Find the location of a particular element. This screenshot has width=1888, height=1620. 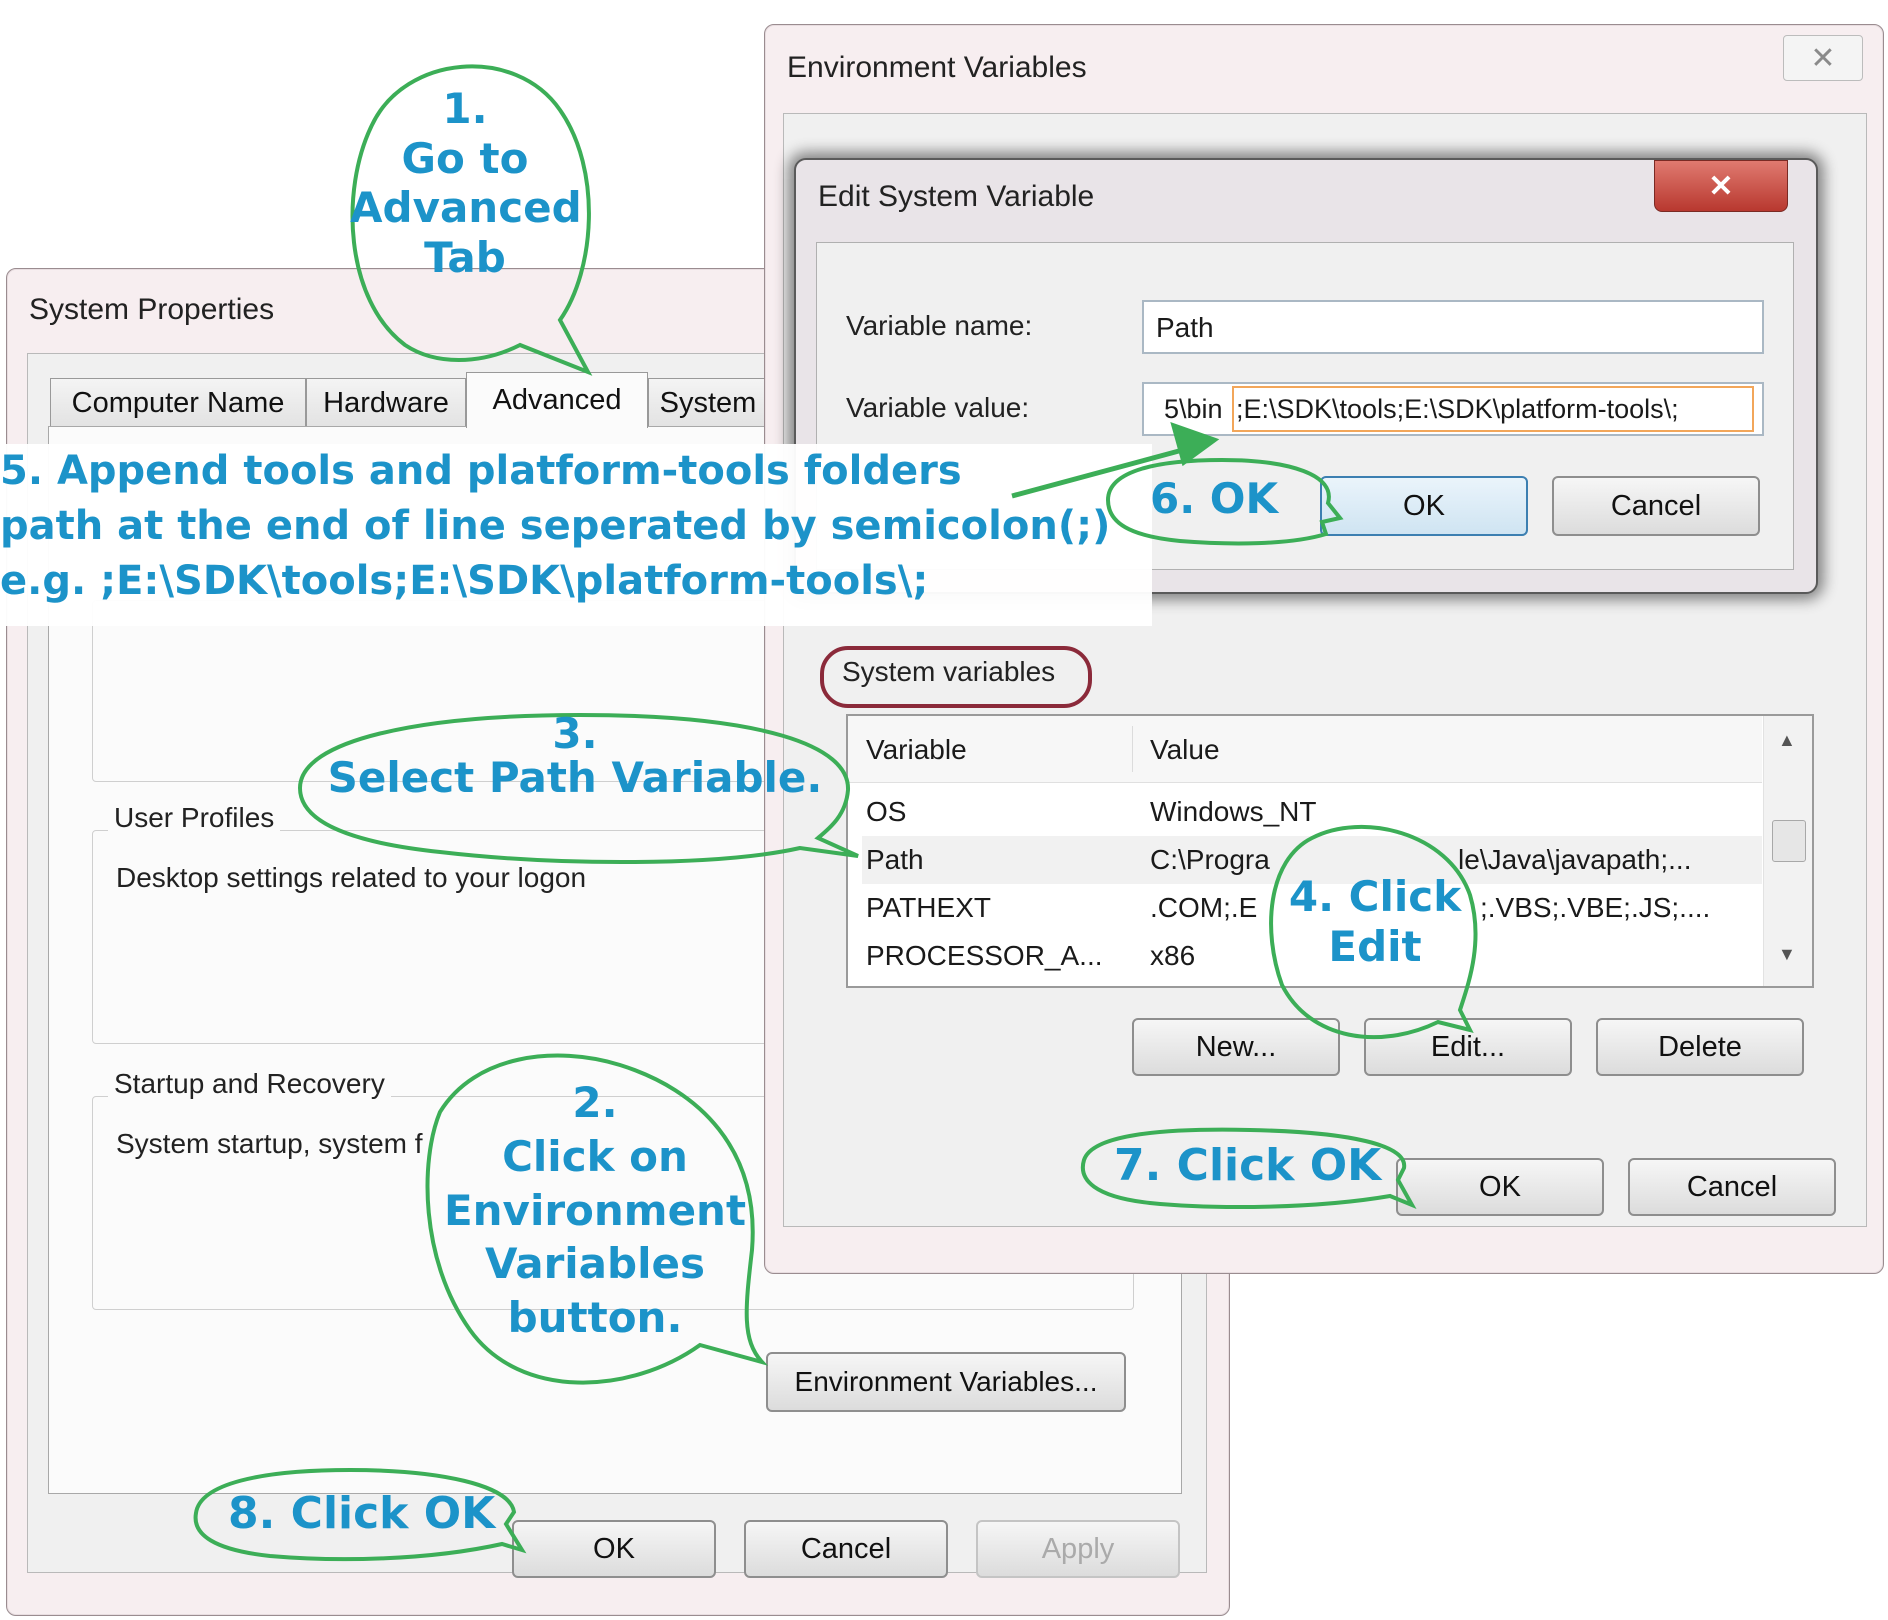

step4-line: Edit is located at coordinates (1375, 946).